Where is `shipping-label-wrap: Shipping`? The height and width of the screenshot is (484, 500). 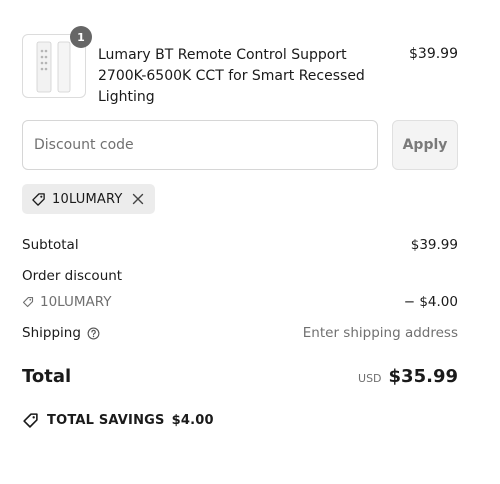 shipping-label-wrap: Shipping is located at coordinates (61, 333).